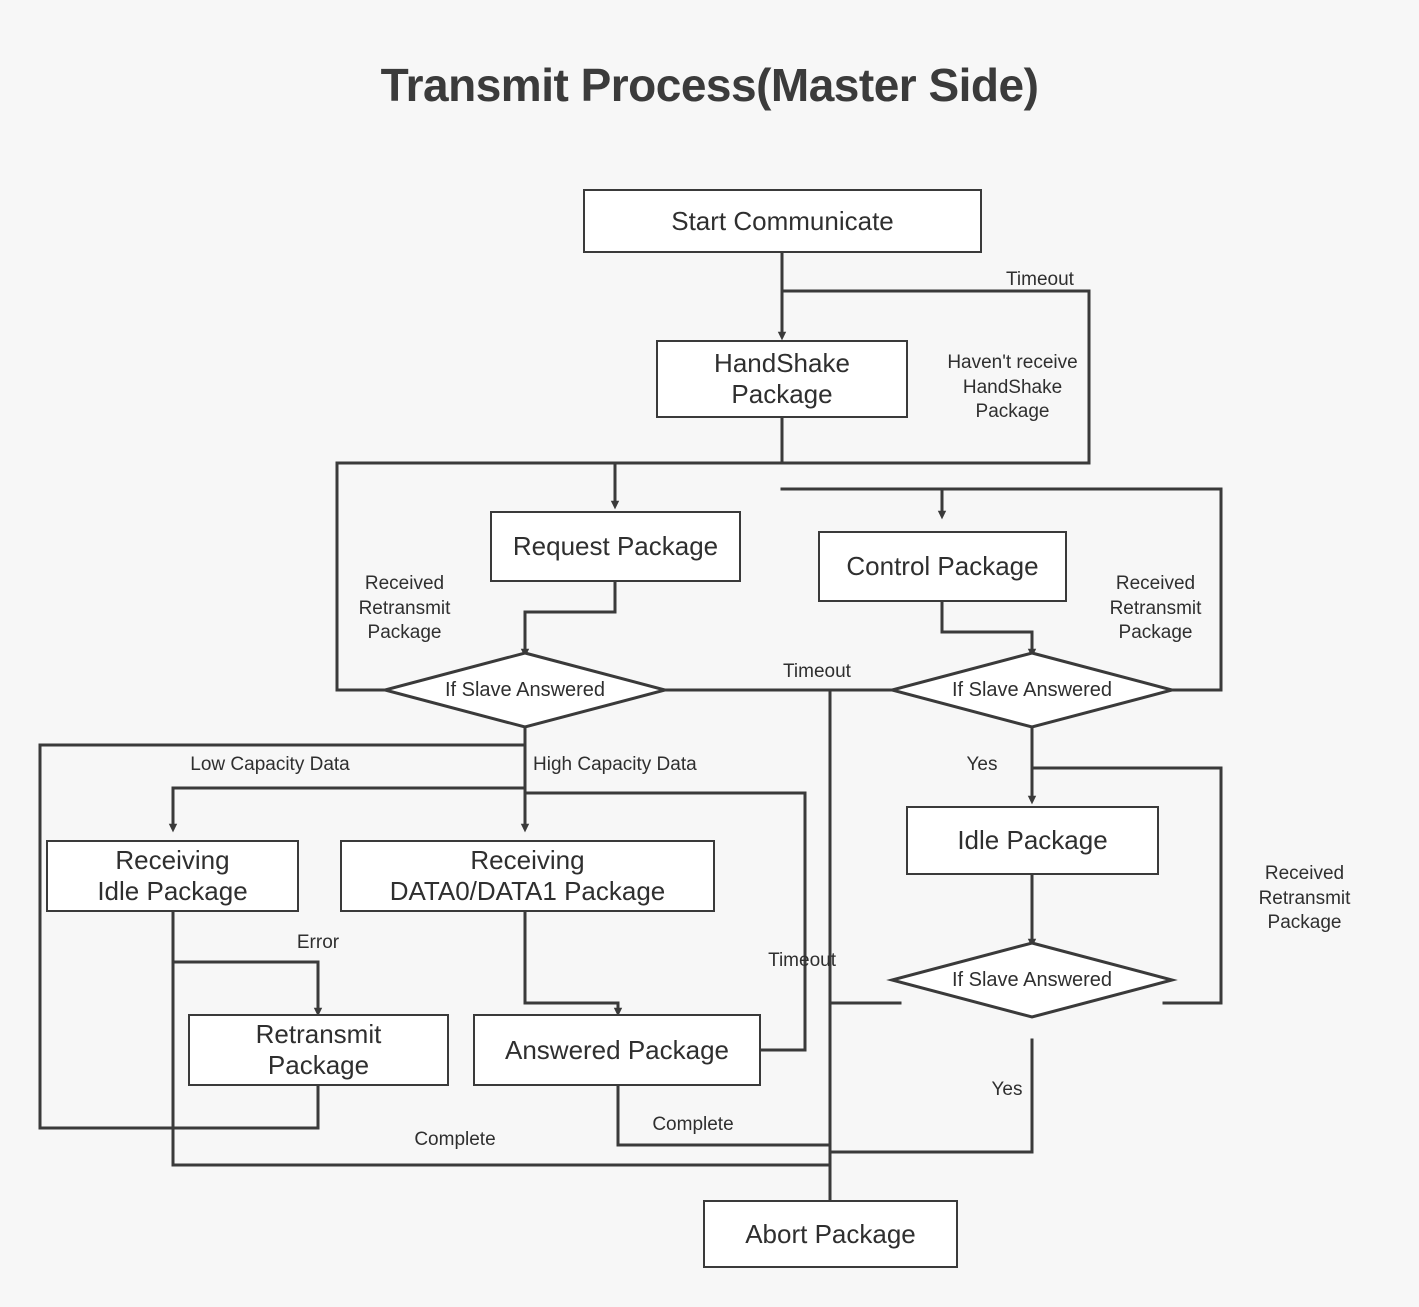 The height and width of the screenshot is (1307, 1419). What do you see at coordinates (172, 876) in the screenshot?
I see `node-receiving-idle-package: Receiving Idle Package` at bounding box center [172, 876].